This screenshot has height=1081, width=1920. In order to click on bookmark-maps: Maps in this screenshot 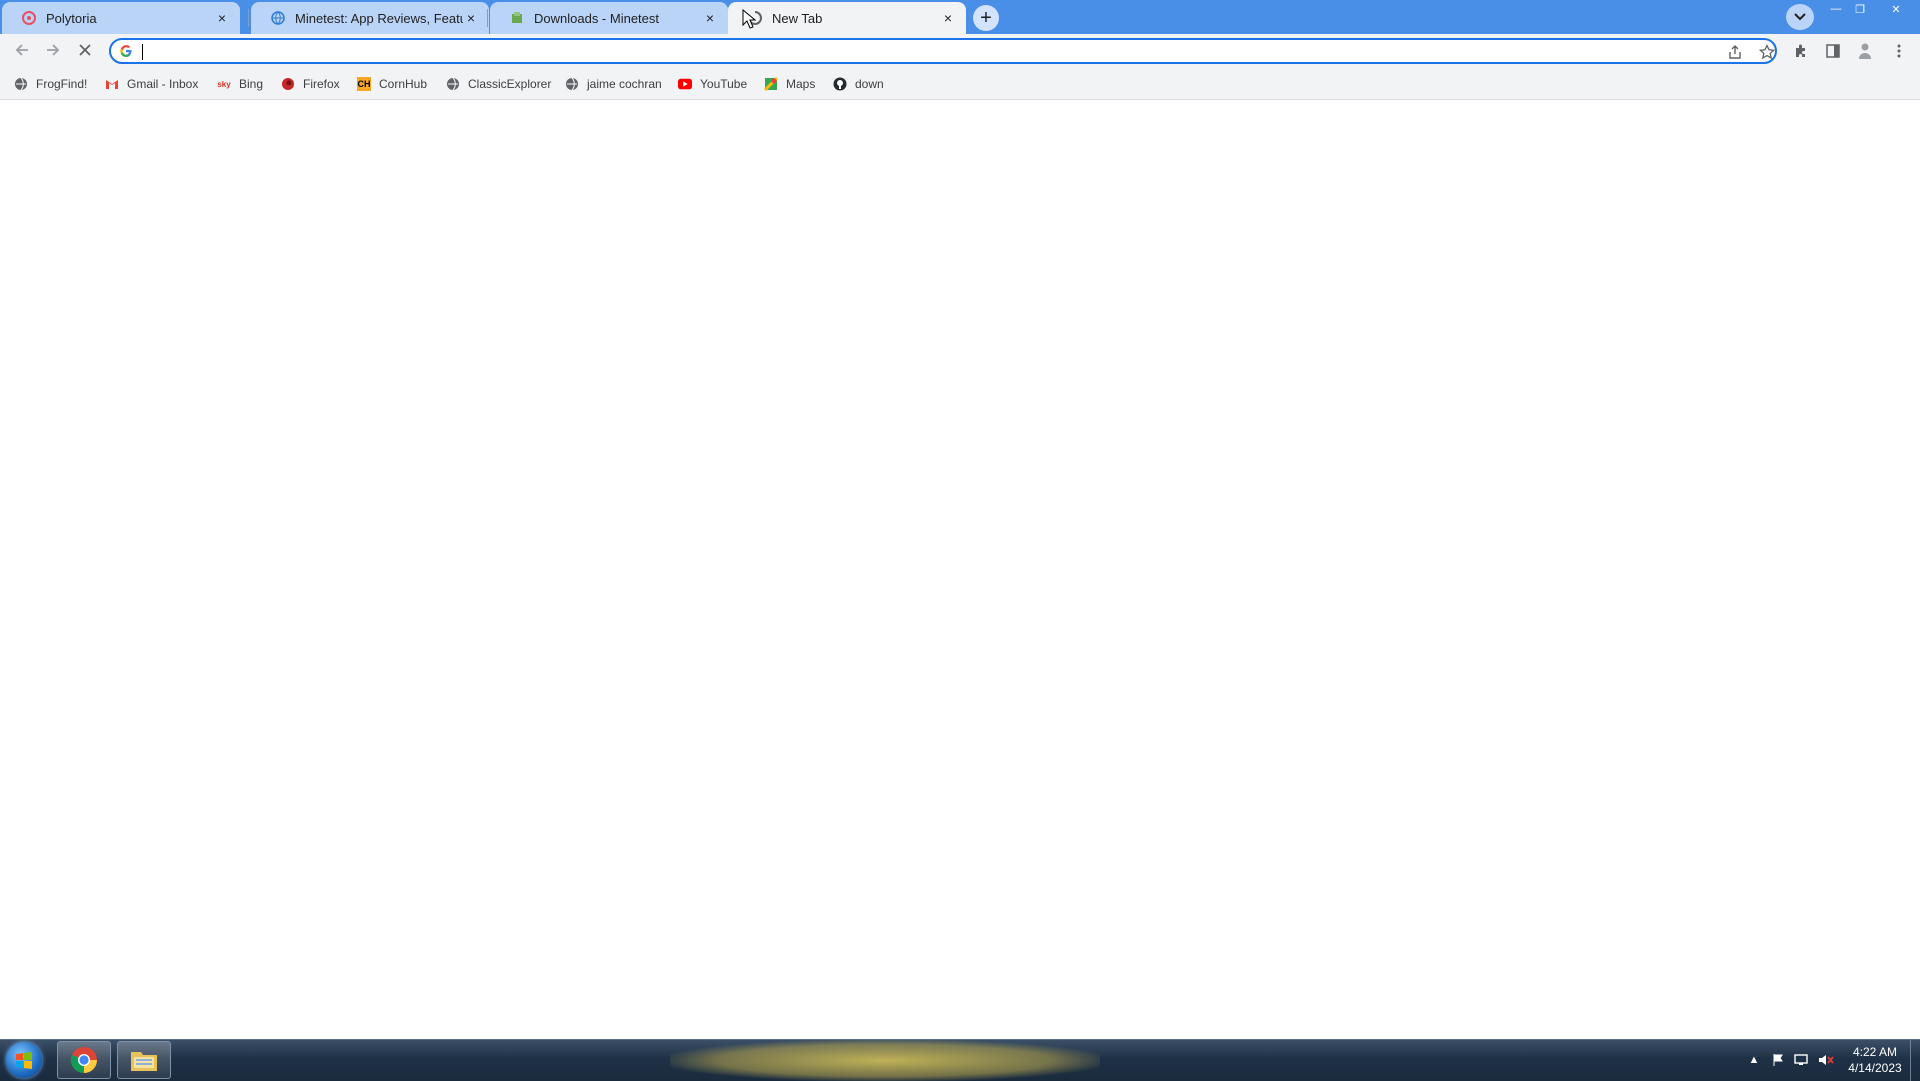, I will do `click(789, 84)`.